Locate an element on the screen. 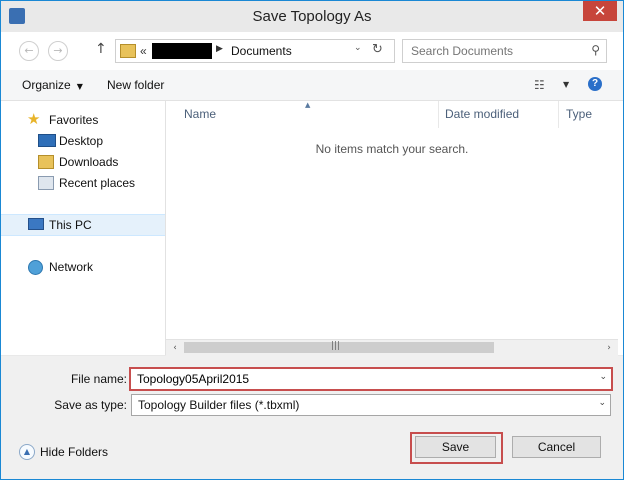 This screenshot has height=480, width=624. refresh-icon: ↻ is located at coordinates (377, 49).